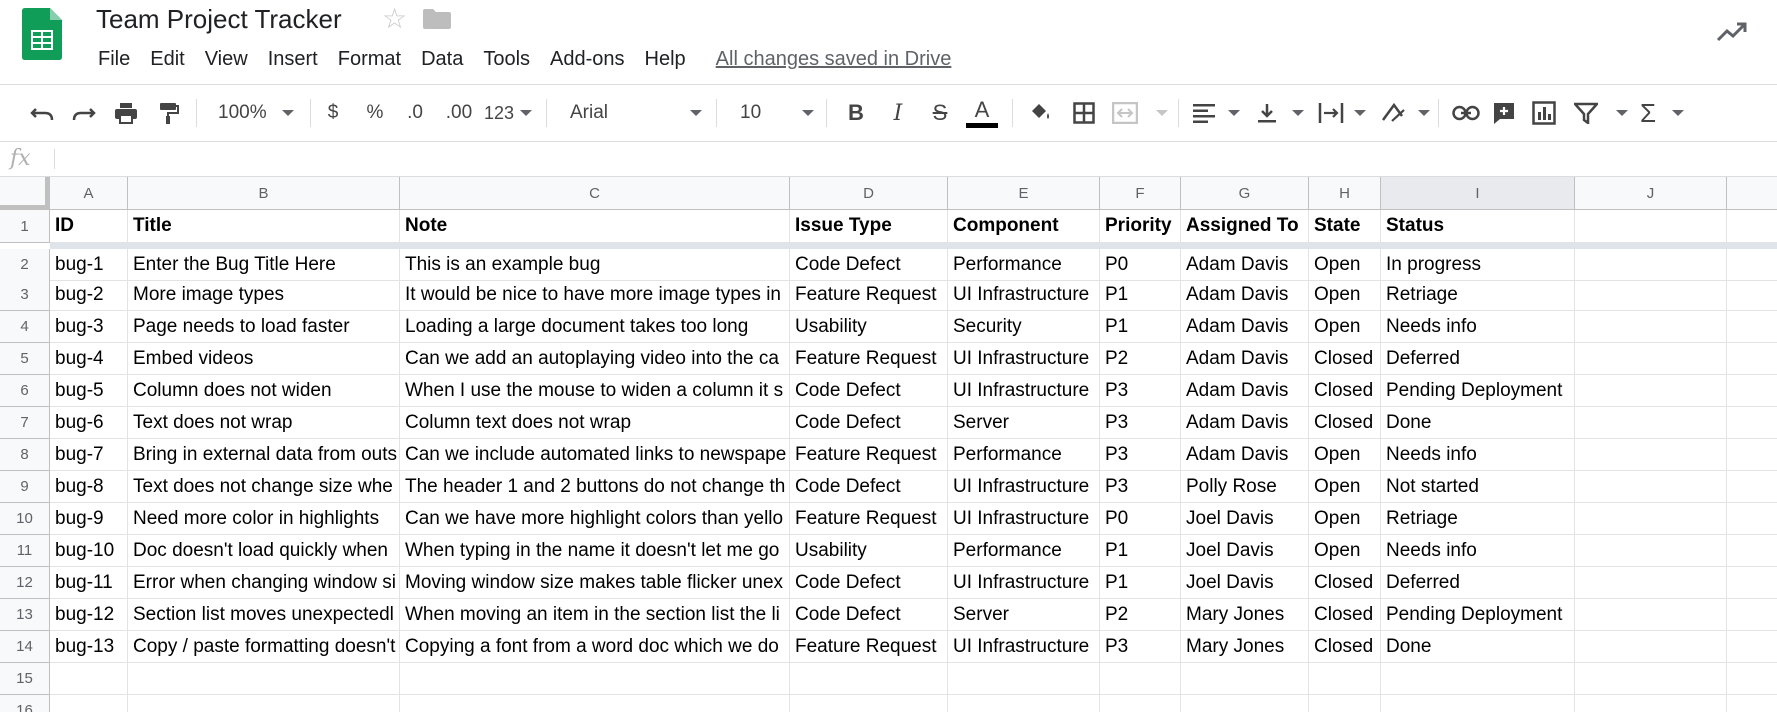  I want to click on table-cell: Adam Davis, so click(1245, 265).